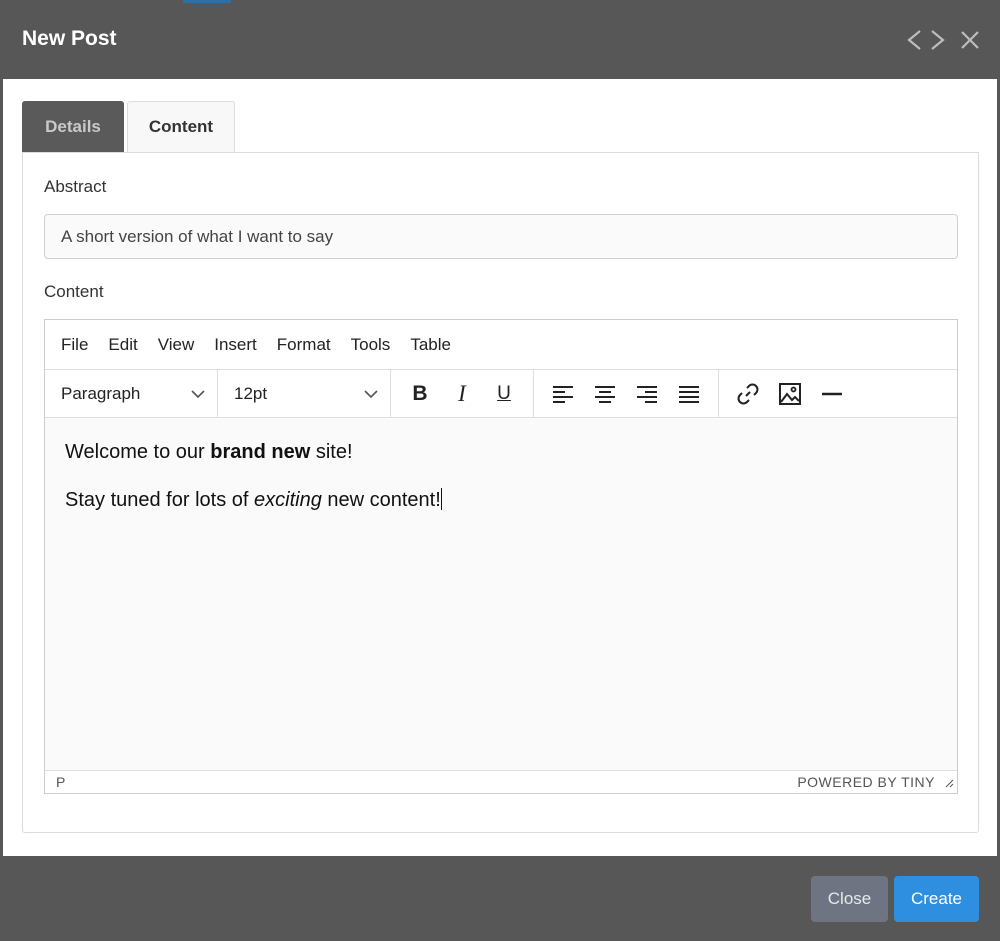  Describe the element at coordinates (138, 452) in the screenshot. I see `text-run: Welcome to our` at that location.